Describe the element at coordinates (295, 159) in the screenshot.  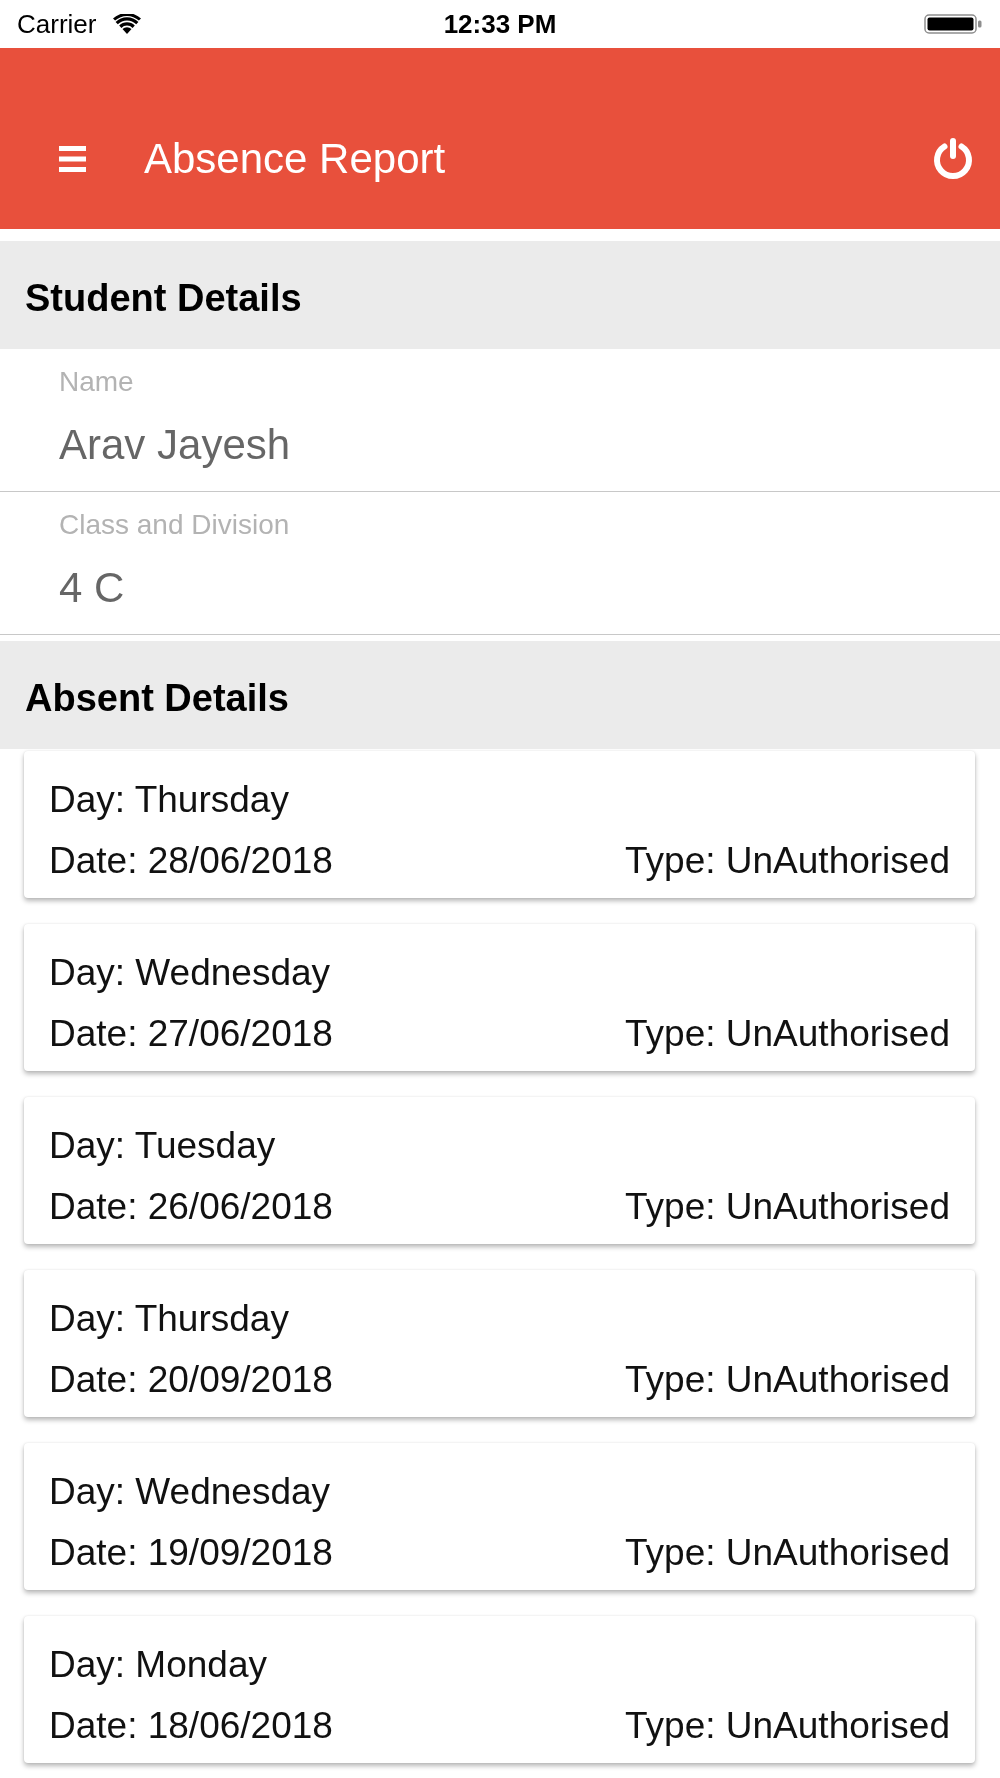
I see `page-title: Absence Report` at that location.